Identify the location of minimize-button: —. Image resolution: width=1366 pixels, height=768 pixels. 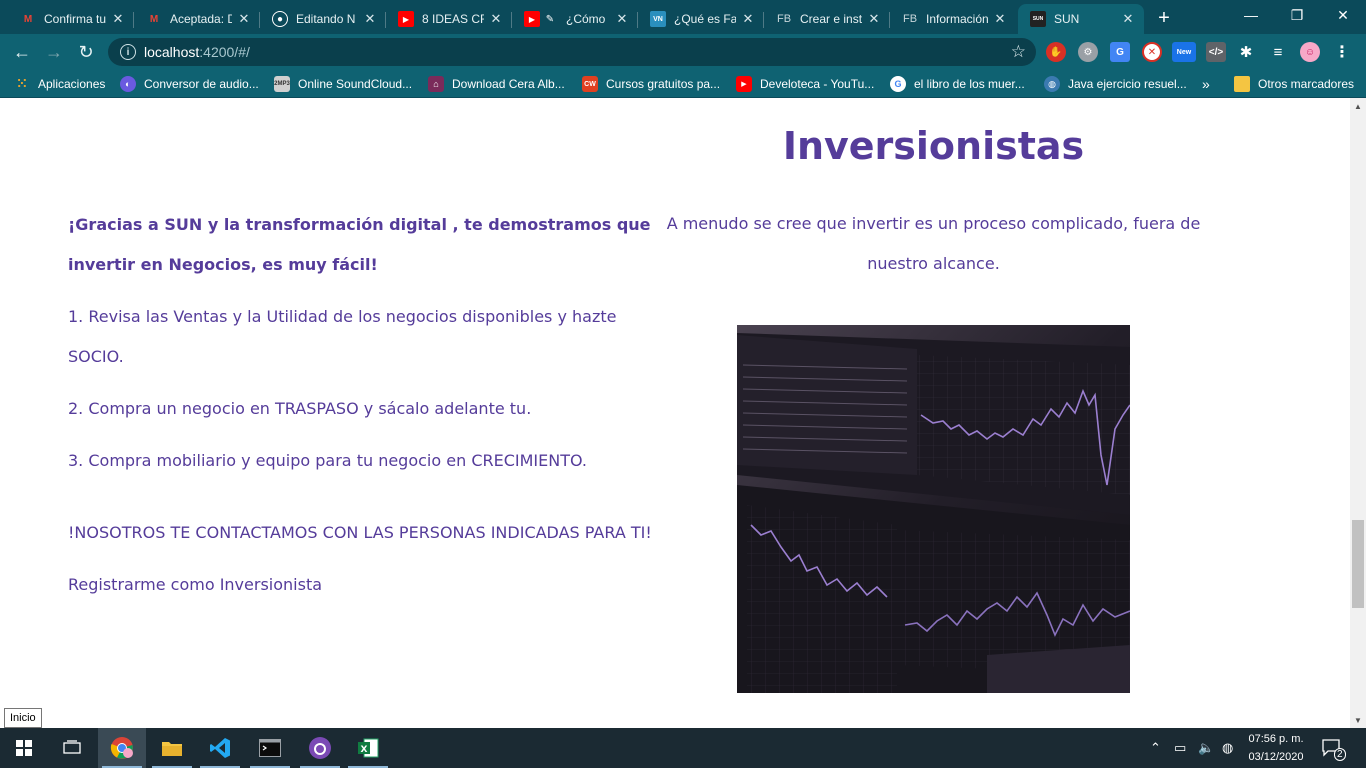
(1251, 15).